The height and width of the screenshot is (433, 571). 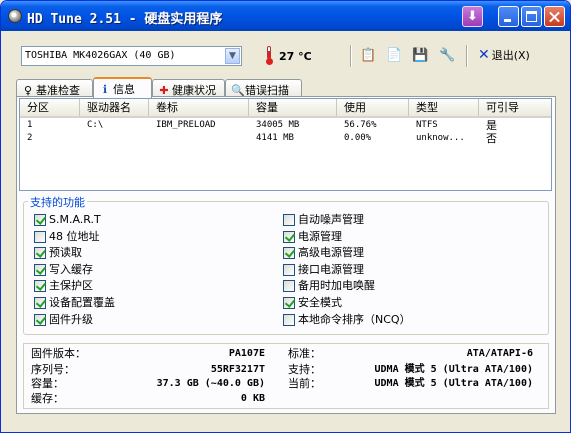 I want to click on tab-benchmark: ♀ 基准检查, so click(x=54, y=88).